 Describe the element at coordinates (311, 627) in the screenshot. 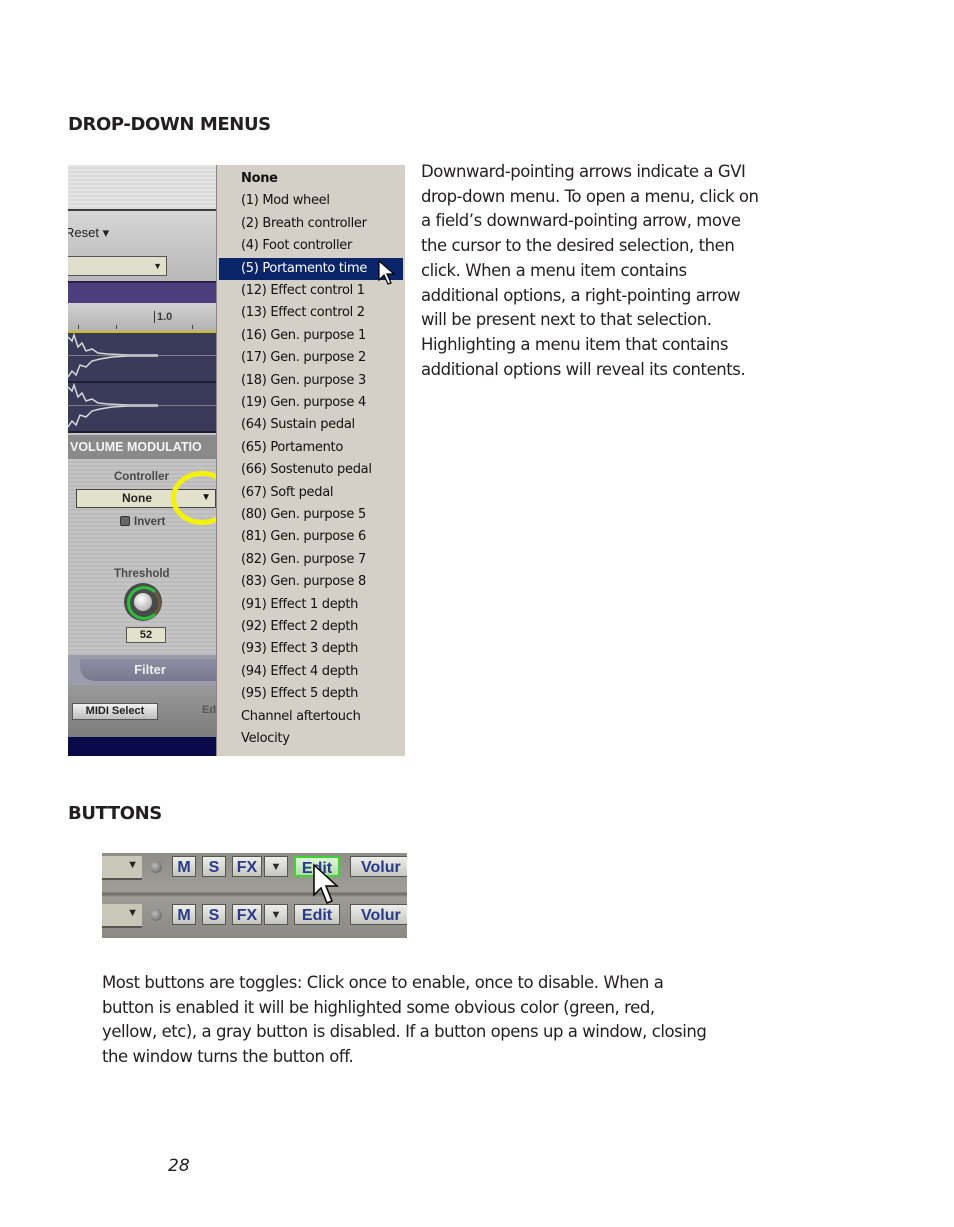

I see `menu-item: (92) Effect 2 depth` at that location.